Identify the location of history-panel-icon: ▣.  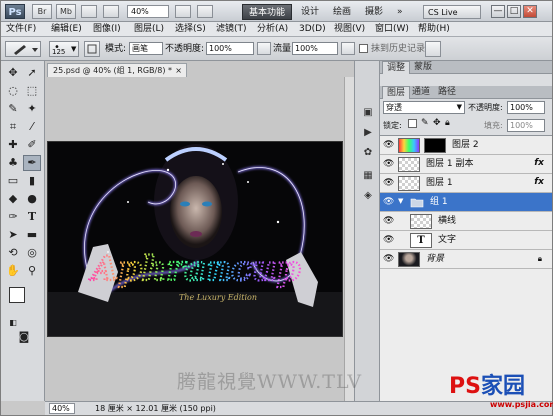
(368, 113).